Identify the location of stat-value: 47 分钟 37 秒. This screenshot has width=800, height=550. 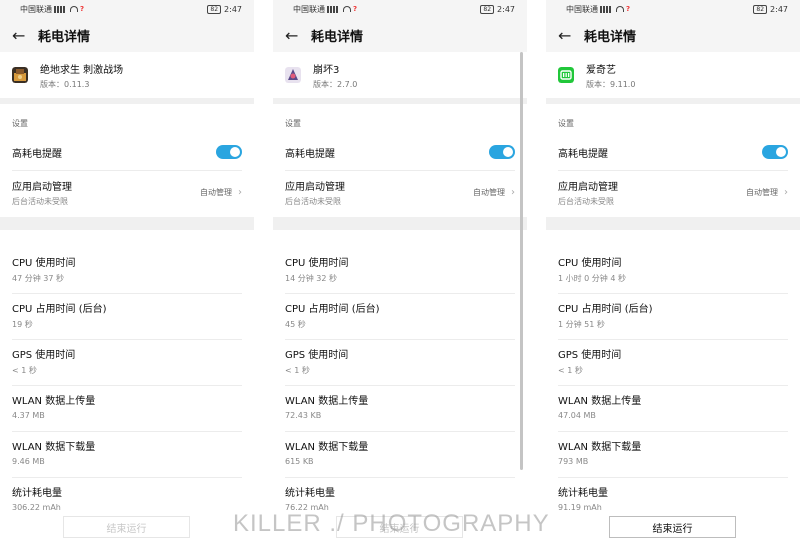
(38, 278).